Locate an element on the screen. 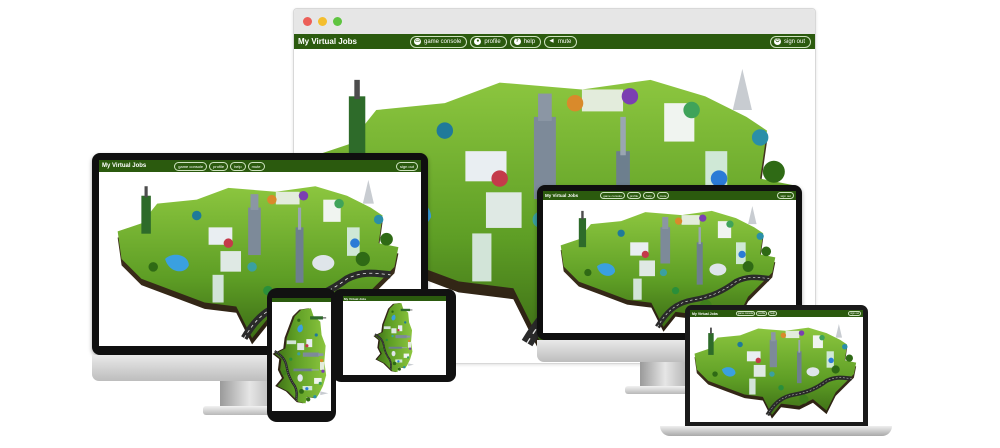  help-button: ? help is located at coordinates (525, 41).